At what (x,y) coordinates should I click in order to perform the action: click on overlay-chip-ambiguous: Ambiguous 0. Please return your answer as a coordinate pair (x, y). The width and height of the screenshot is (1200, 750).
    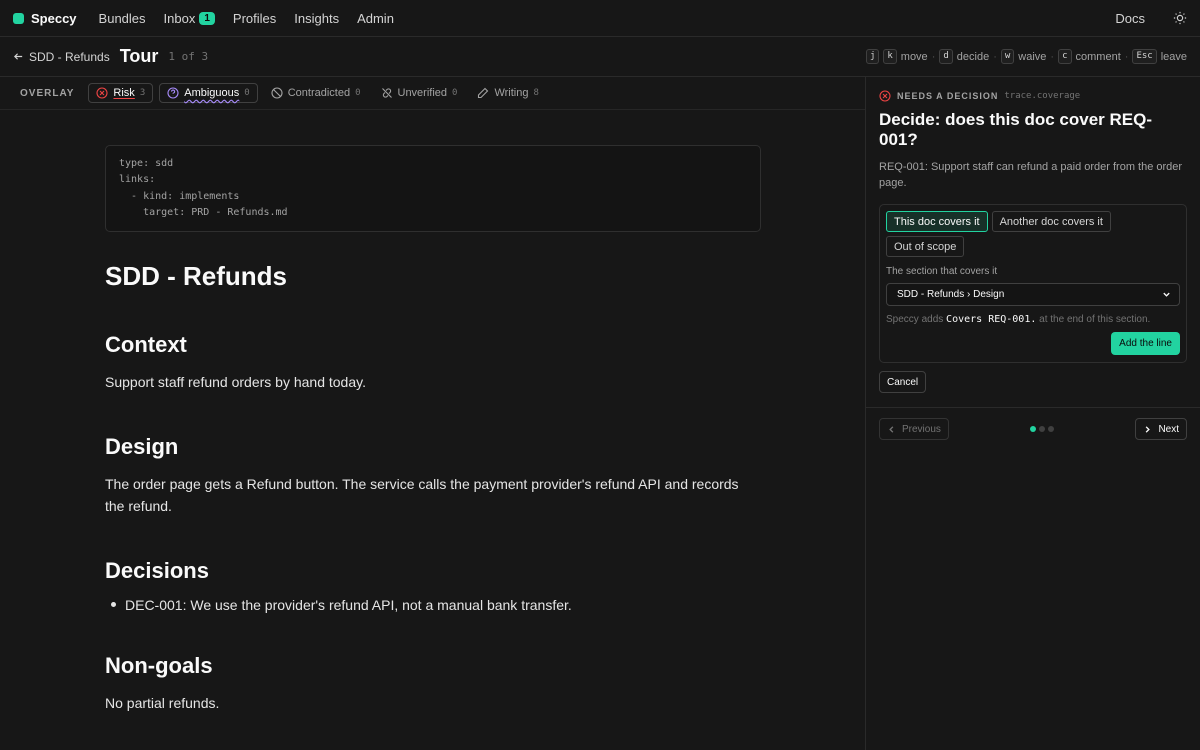
    Looking at the image, I should click on (208, 93).